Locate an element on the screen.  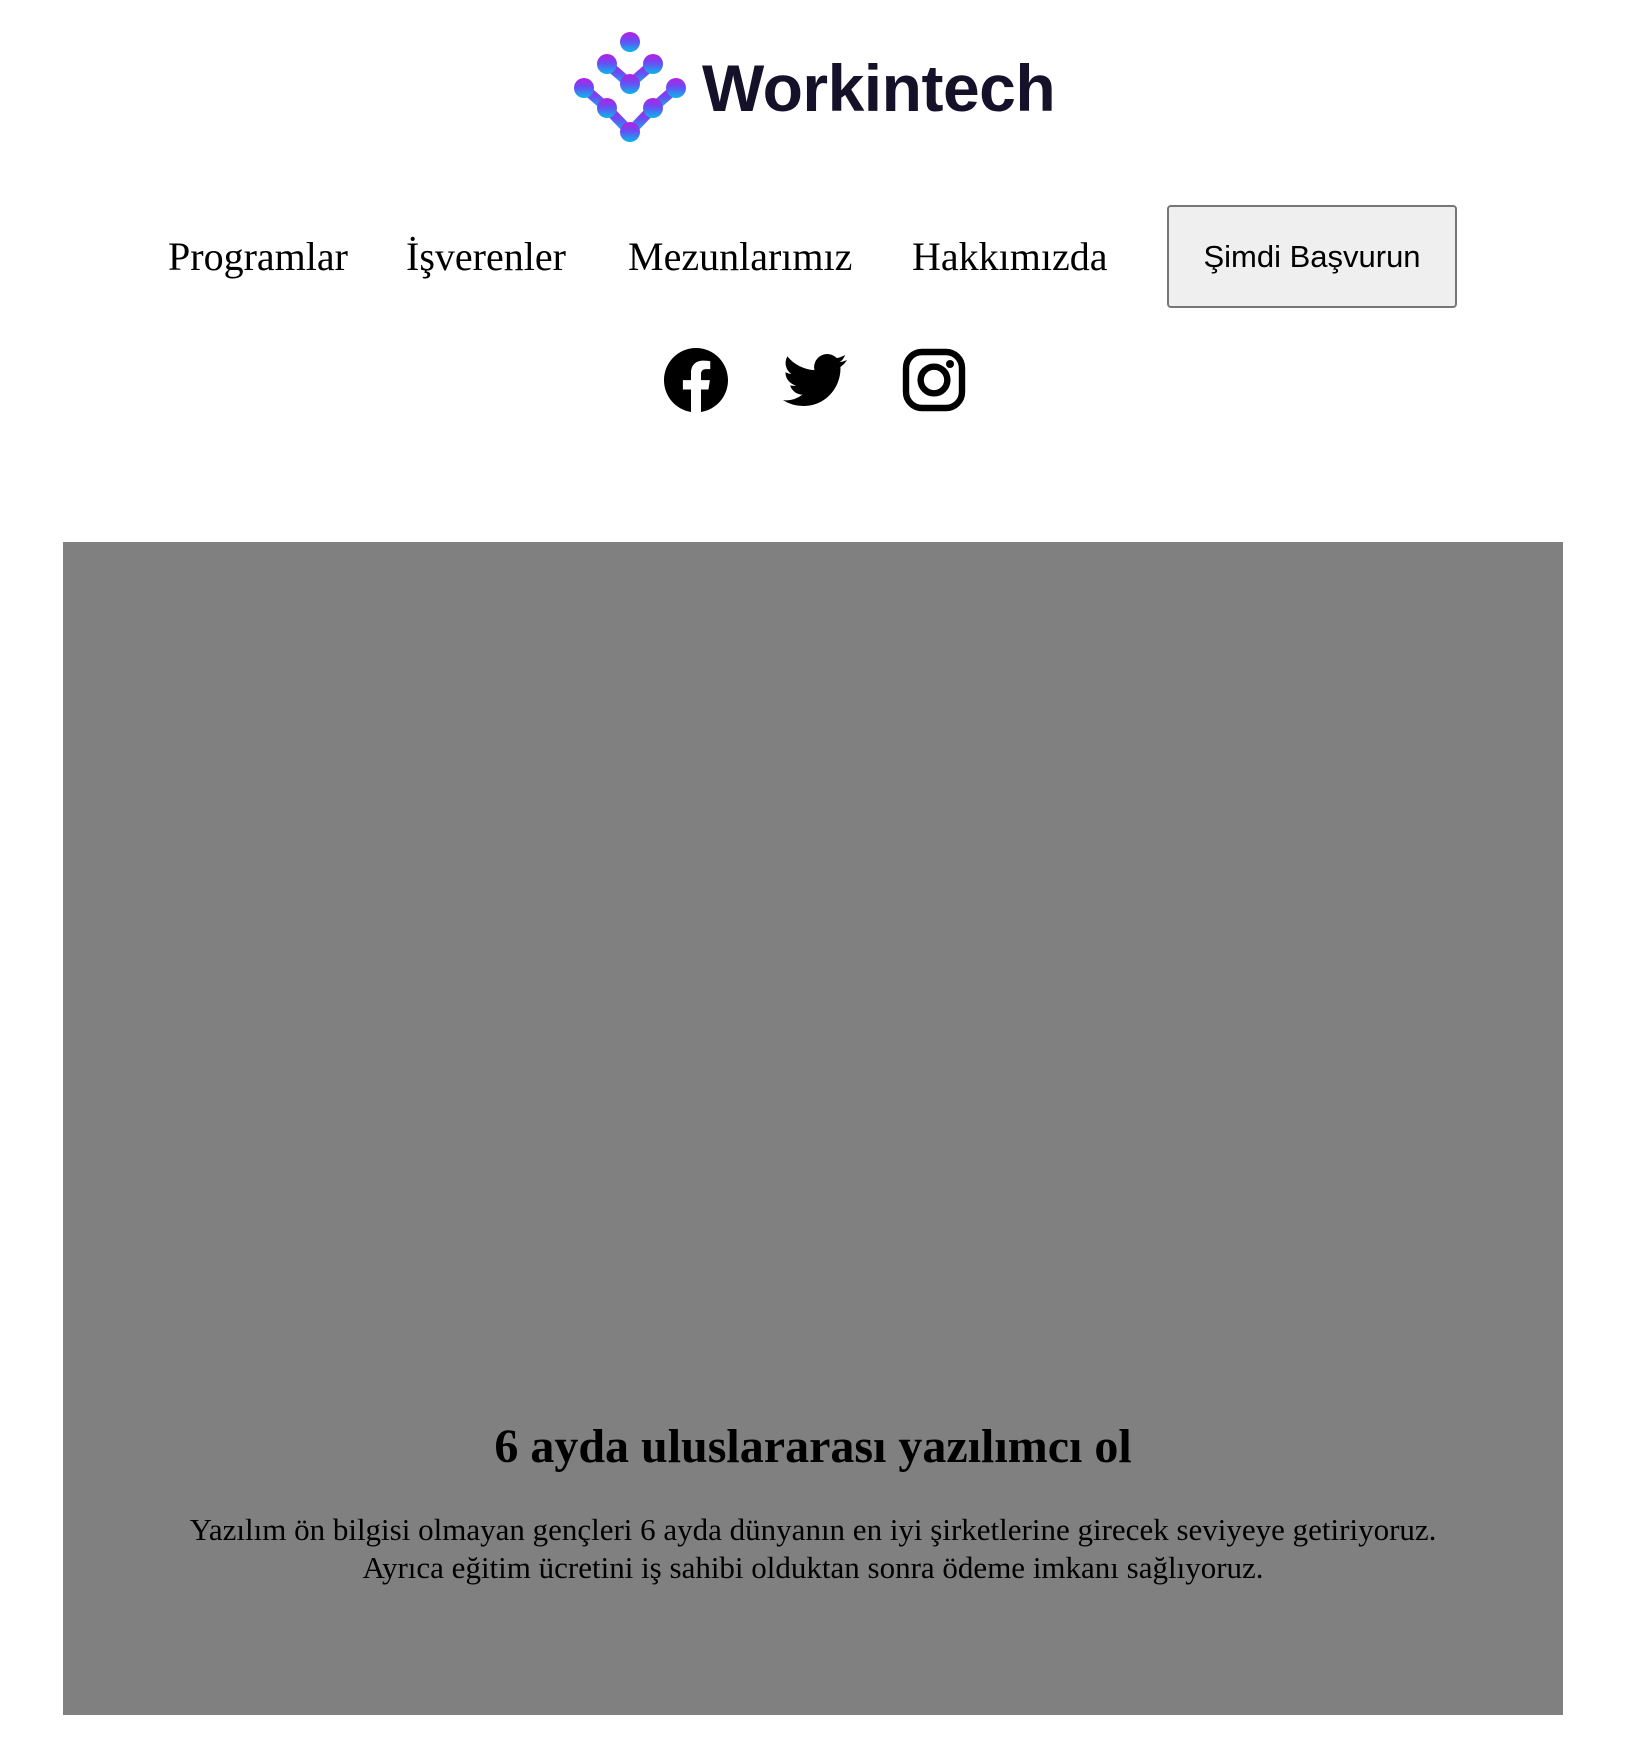
instagram-link is located at coordinates (934, 380).